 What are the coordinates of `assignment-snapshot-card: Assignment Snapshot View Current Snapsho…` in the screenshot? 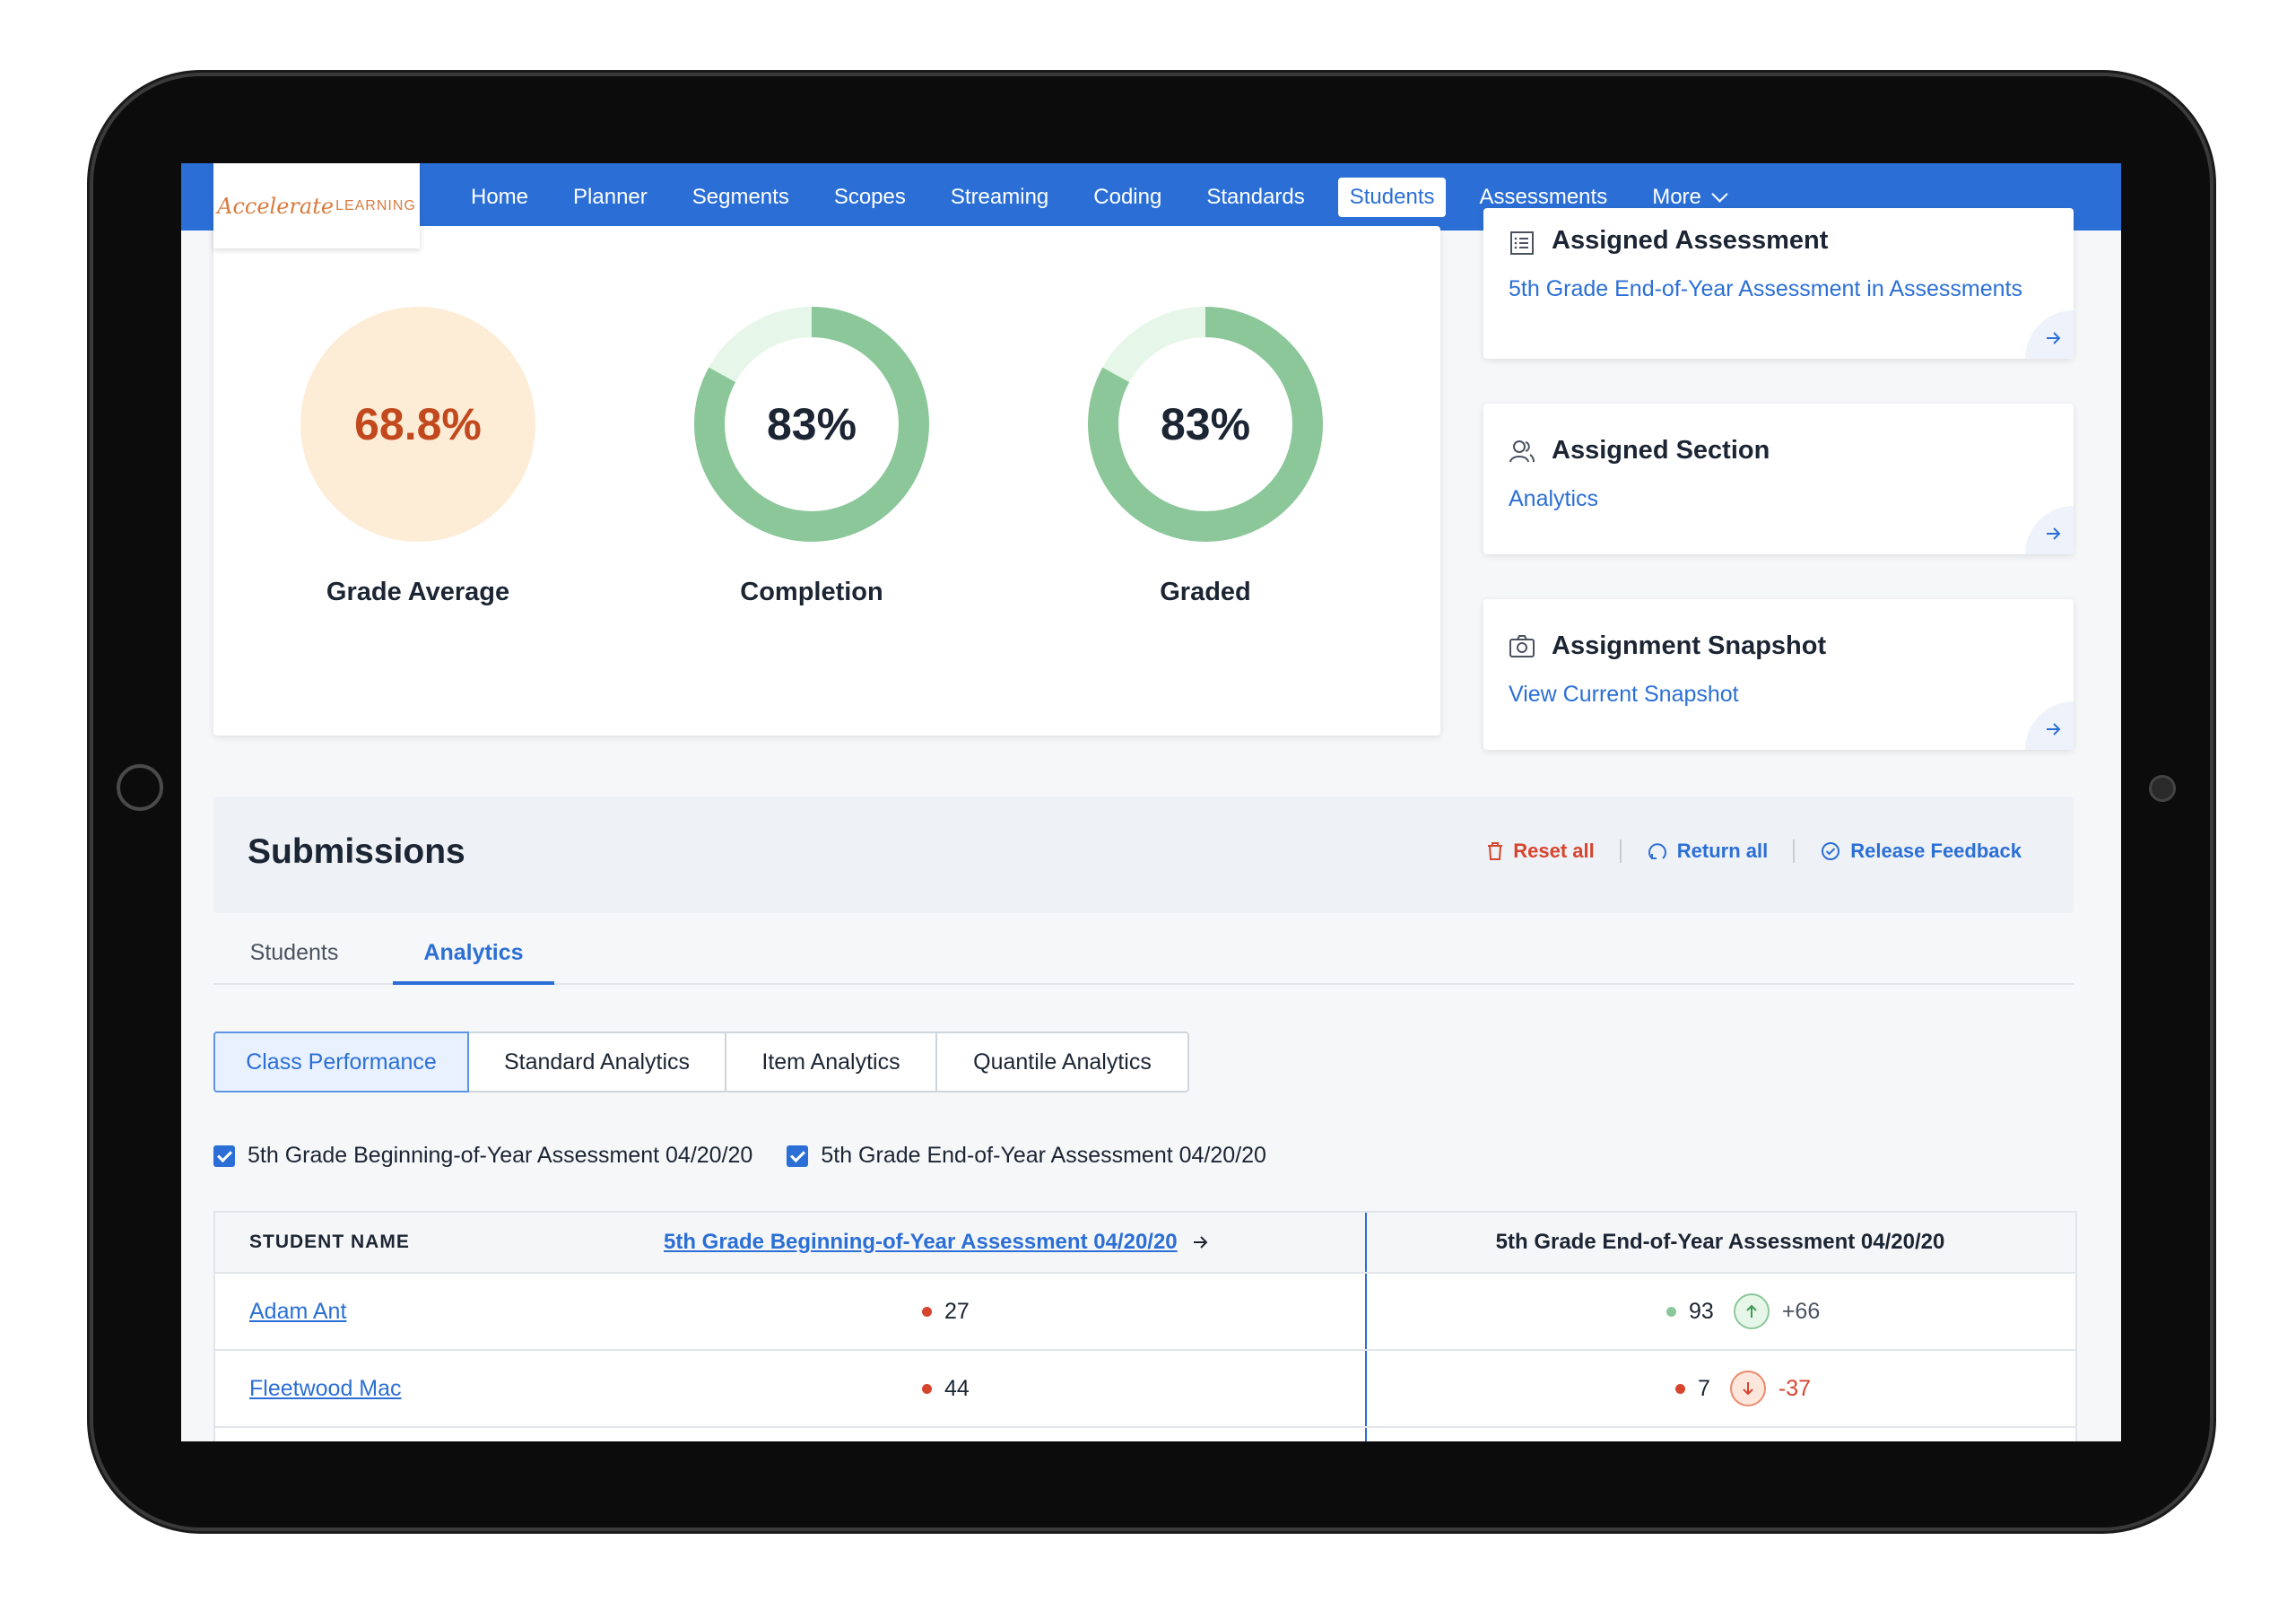 It's located at (1778, 674).